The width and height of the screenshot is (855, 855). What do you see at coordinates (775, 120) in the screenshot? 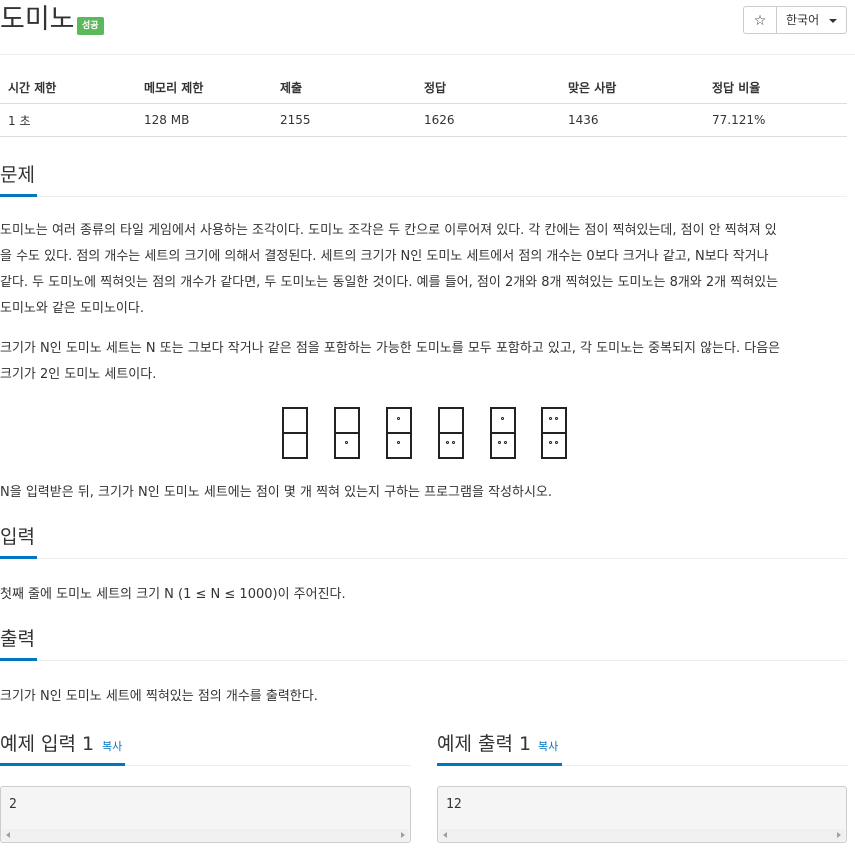
I see `table-cell: 77.121%` at bounding box center [775, 120].